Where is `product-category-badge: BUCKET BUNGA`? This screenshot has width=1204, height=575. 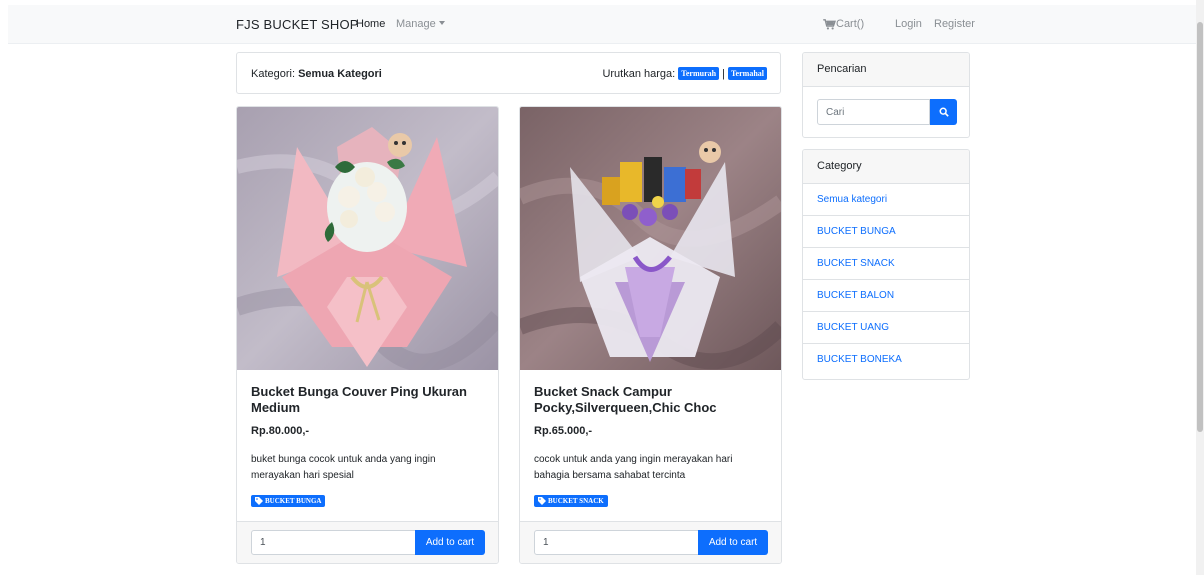 product-category-badge: BUCKET BUNGA is located at coordinates (288, 501).